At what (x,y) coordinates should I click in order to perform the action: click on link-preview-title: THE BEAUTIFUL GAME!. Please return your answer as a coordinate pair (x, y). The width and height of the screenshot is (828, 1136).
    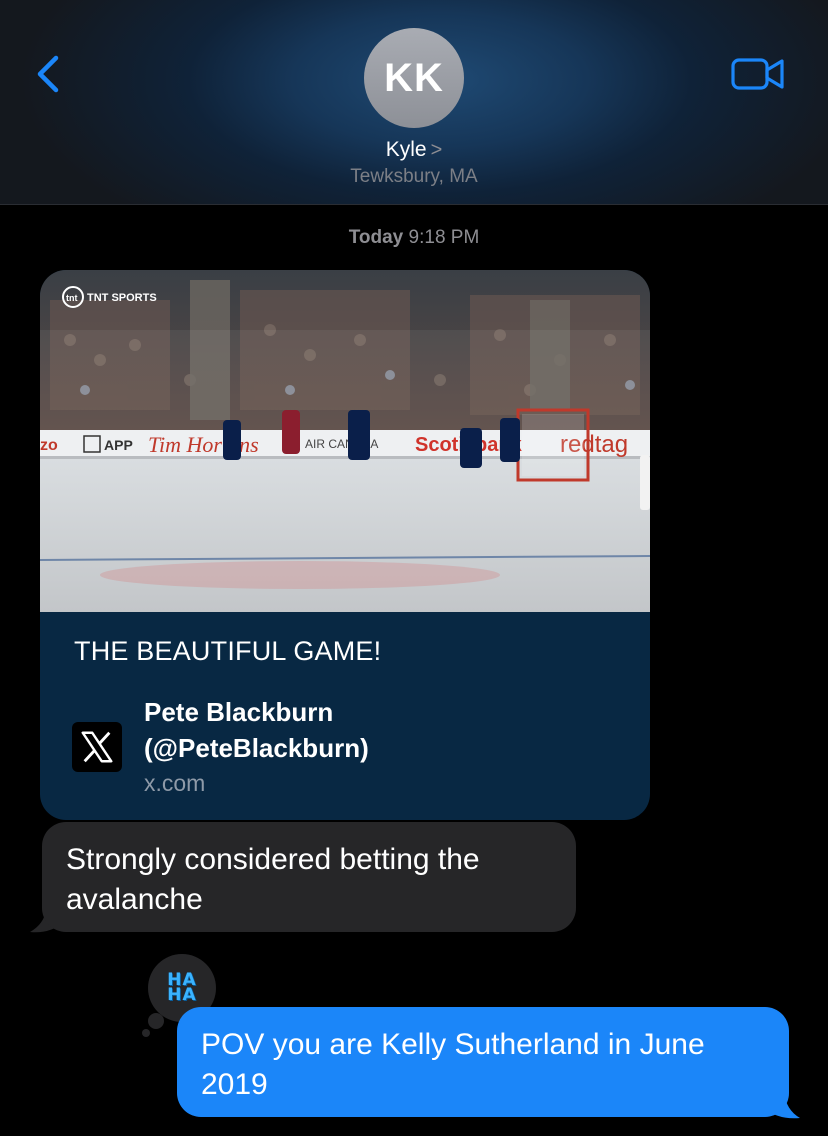
    Looking at the image, I should click on (228, 651).